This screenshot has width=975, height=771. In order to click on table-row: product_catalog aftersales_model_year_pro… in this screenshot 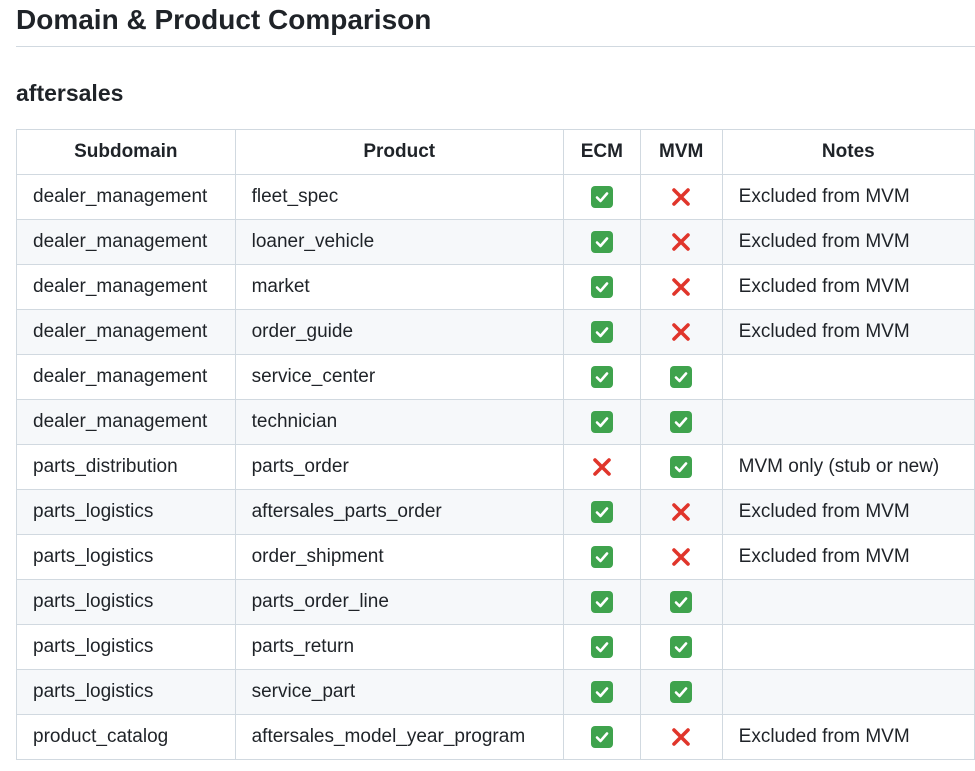, I will do `click(495, 737)`.